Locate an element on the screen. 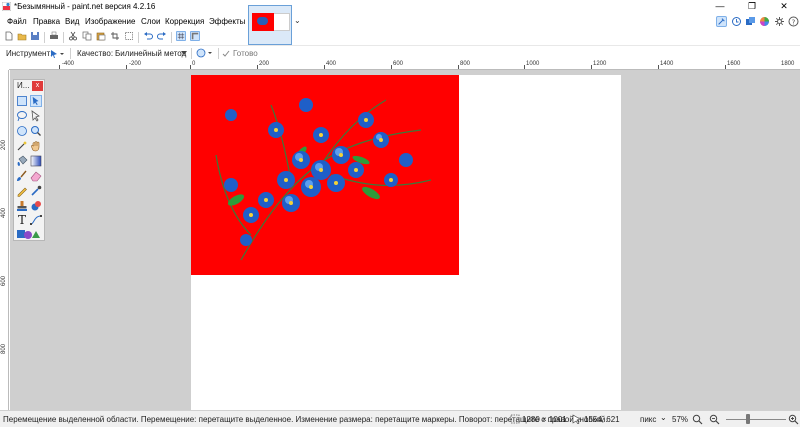  ruler-label: 1400 is located at coordinates (667, 64).